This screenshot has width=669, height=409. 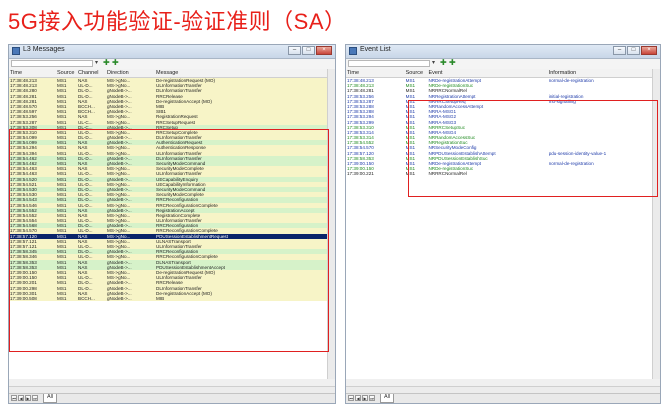 I want to click on column-header: Event, so click(x=487, y=73).